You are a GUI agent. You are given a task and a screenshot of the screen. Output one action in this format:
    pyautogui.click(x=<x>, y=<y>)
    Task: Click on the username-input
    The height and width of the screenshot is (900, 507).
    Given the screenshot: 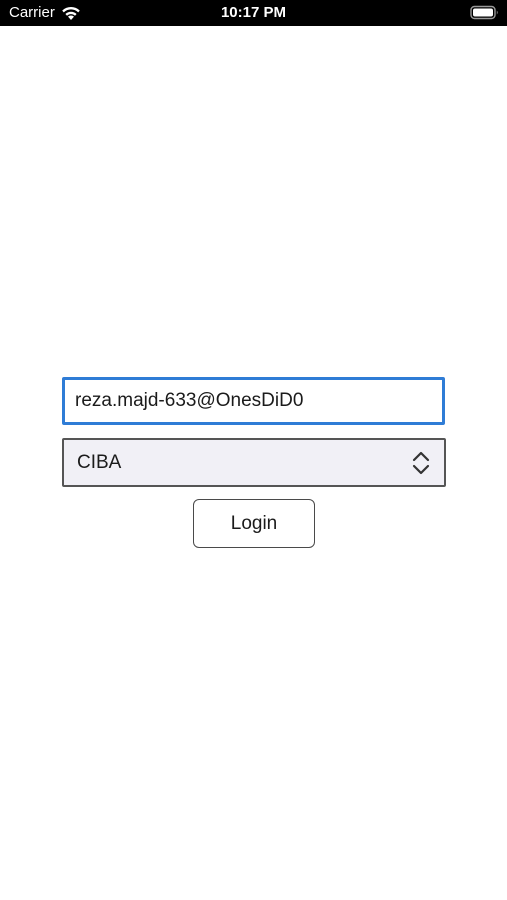 What is the action you would take?
    pyautogui.click(x=253, y=401)
    